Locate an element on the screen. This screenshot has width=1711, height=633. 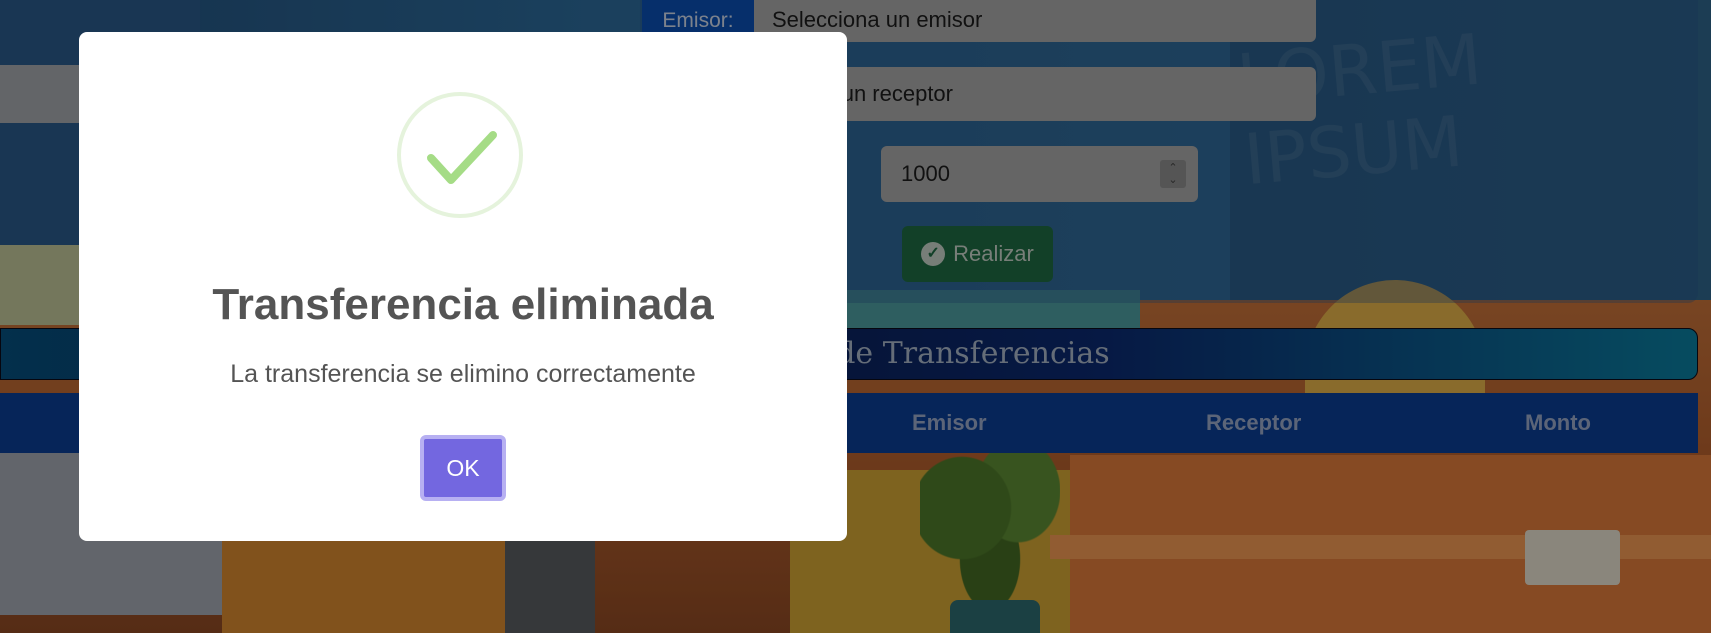
dialog-title: Transferencia eliminada is located at coordinates (463, 304).